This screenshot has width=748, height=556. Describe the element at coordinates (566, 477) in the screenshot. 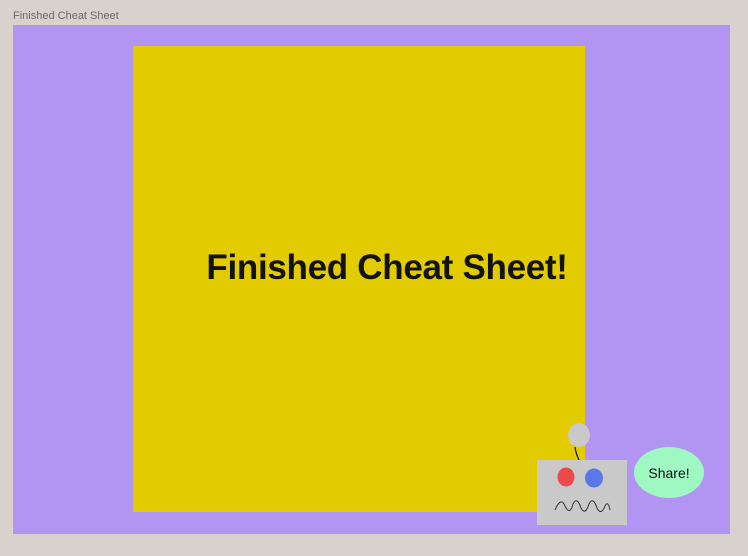

I see `robot-eye-left` at that location.